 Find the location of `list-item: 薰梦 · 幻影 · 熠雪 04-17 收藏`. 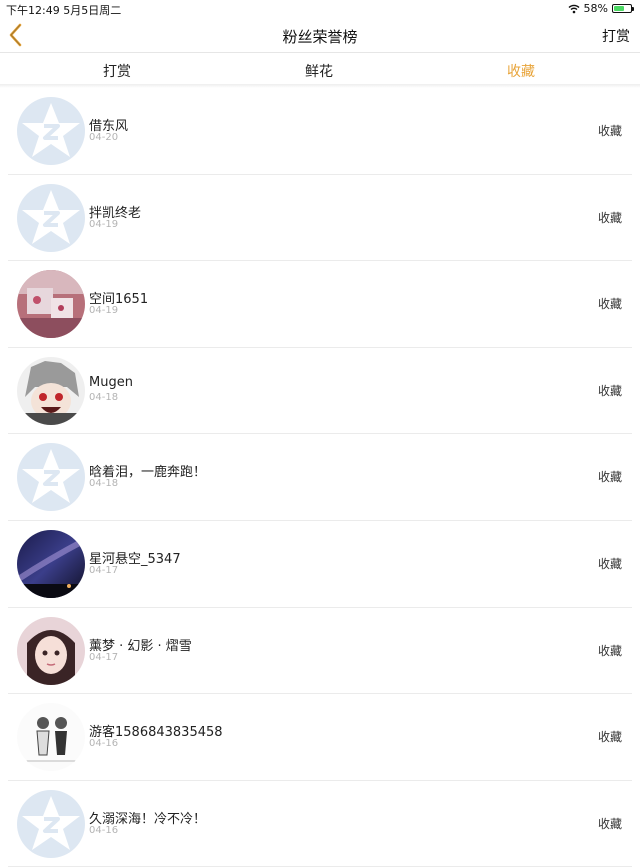

list-item: 薰梦 · 幻影 · 熠雪 04-17 收藏 is located at coordinates (320, 651).